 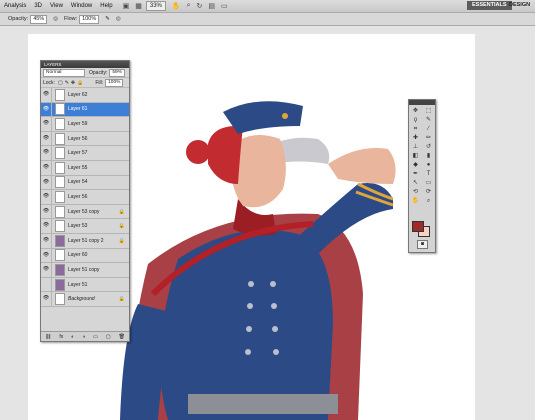 I want to click on hand-tool-icon: ✋, so click(x=415, y=201).